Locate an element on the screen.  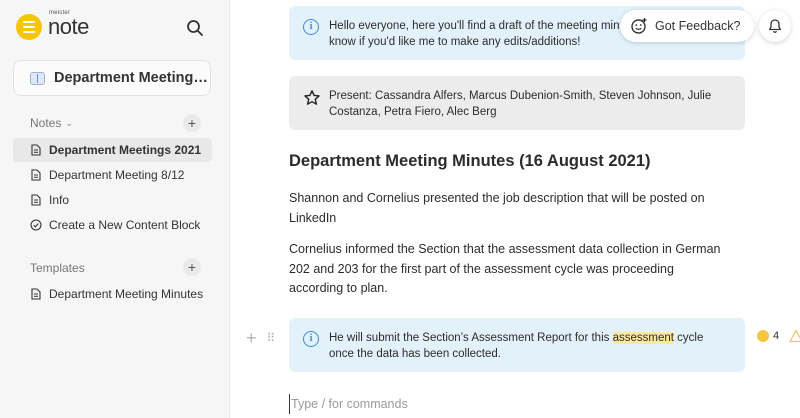
sidebar-item-template-department-meeting: Department Meeting Minutes is located at coordinates (112, 294).